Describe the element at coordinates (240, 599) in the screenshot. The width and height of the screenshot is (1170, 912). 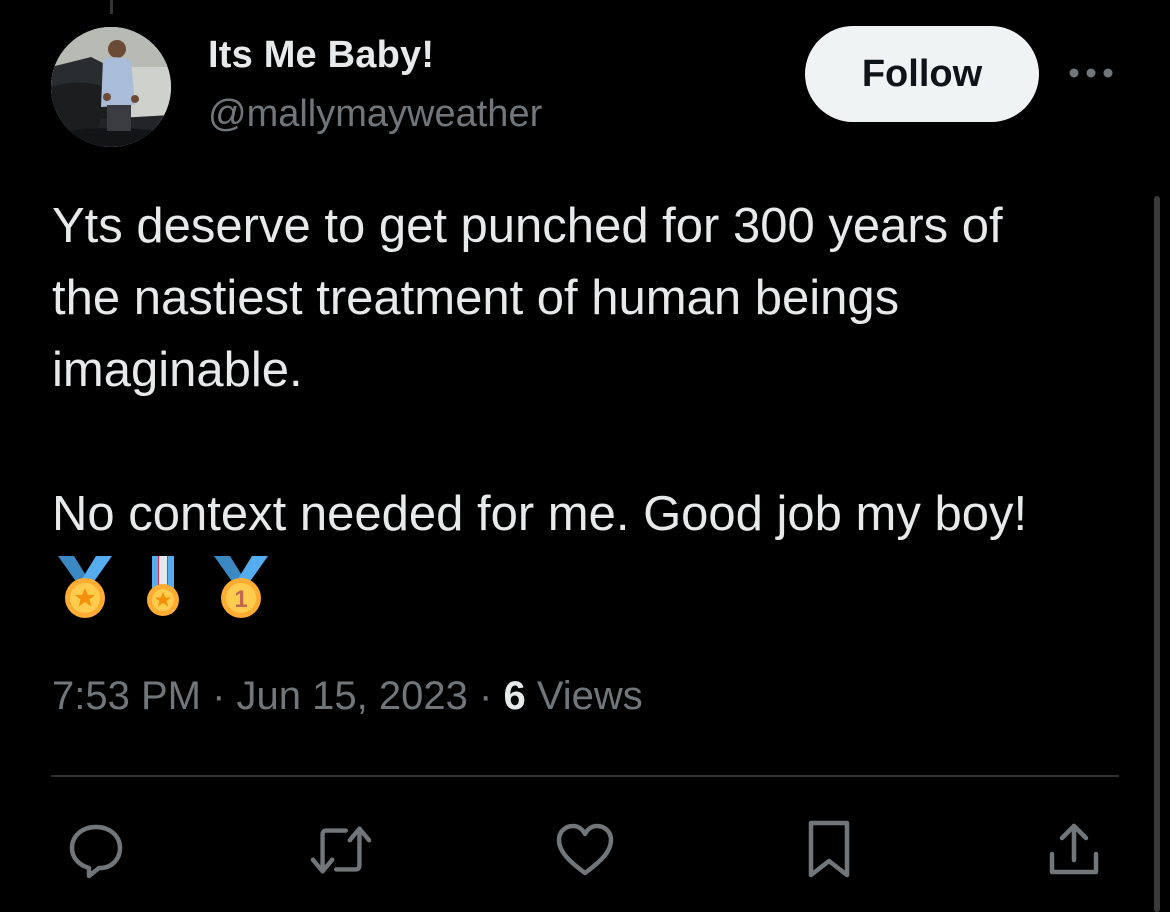
I see `svg-text: 1` at that location.